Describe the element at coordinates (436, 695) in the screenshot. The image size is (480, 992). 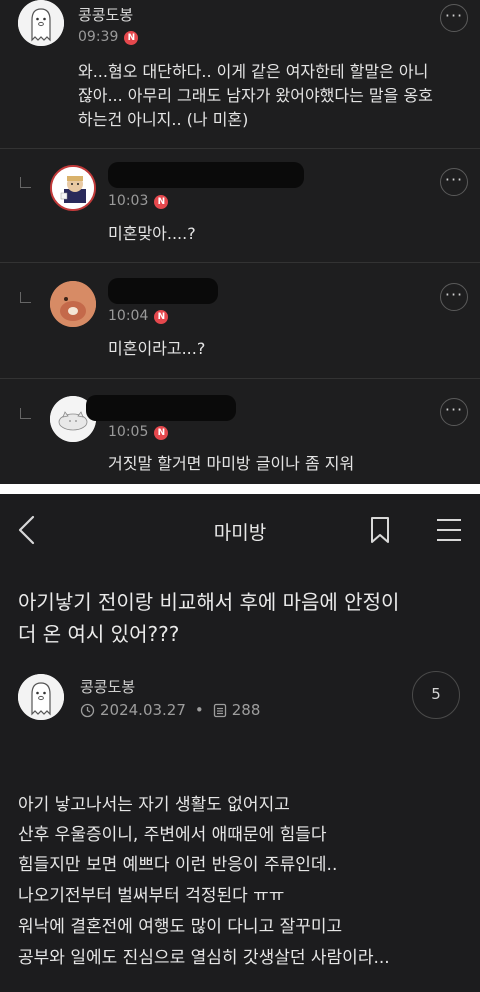
I see `comment-count-button: 5` at that location.